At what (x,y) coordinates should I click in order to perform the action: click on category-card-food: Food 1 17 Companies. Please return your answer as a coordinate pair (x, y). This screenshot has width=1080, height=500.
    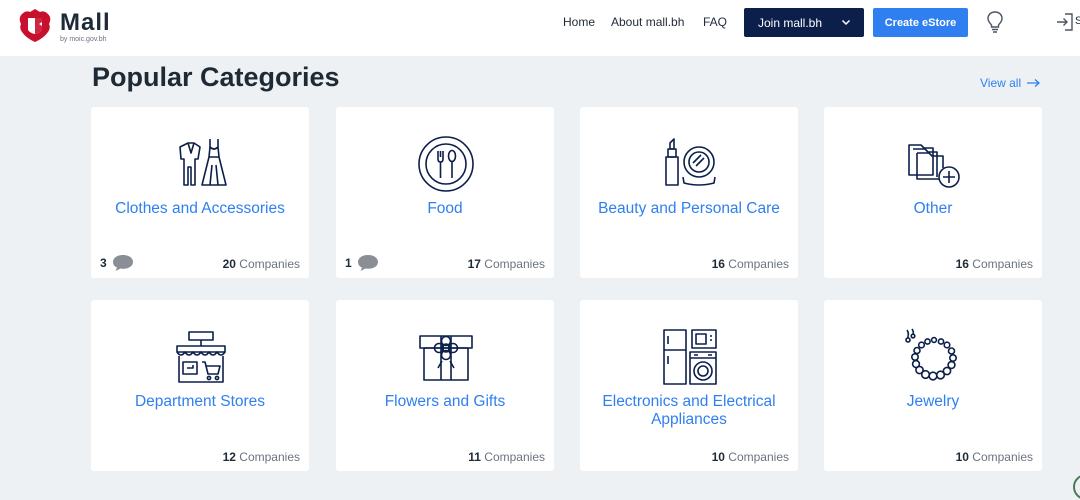
    Looking at the image, I should click on (445, 192).